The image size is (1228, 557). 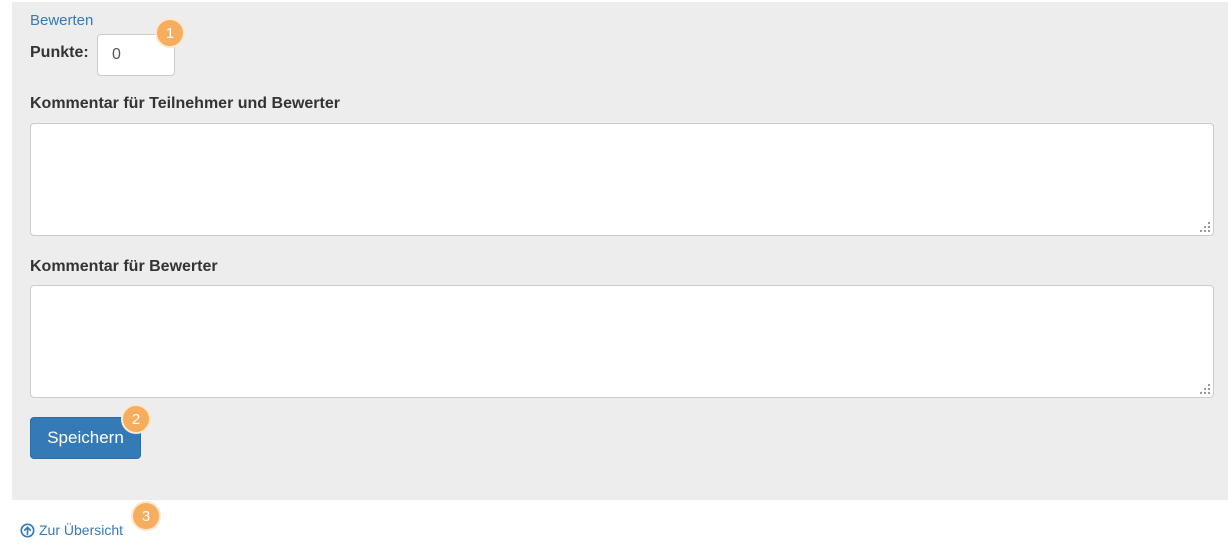 What do you see at coordinates (185, 103) in the screenshot?
I see `comment-participants-label: Kommentar für Teilnehmer und Bewerter` at bounding box center [185, 103].